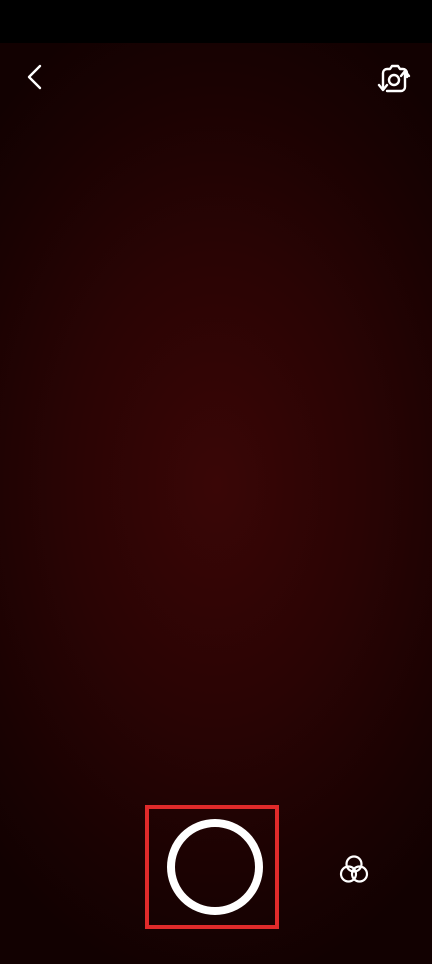  I want to click on filters-icon, so click(354, 869).